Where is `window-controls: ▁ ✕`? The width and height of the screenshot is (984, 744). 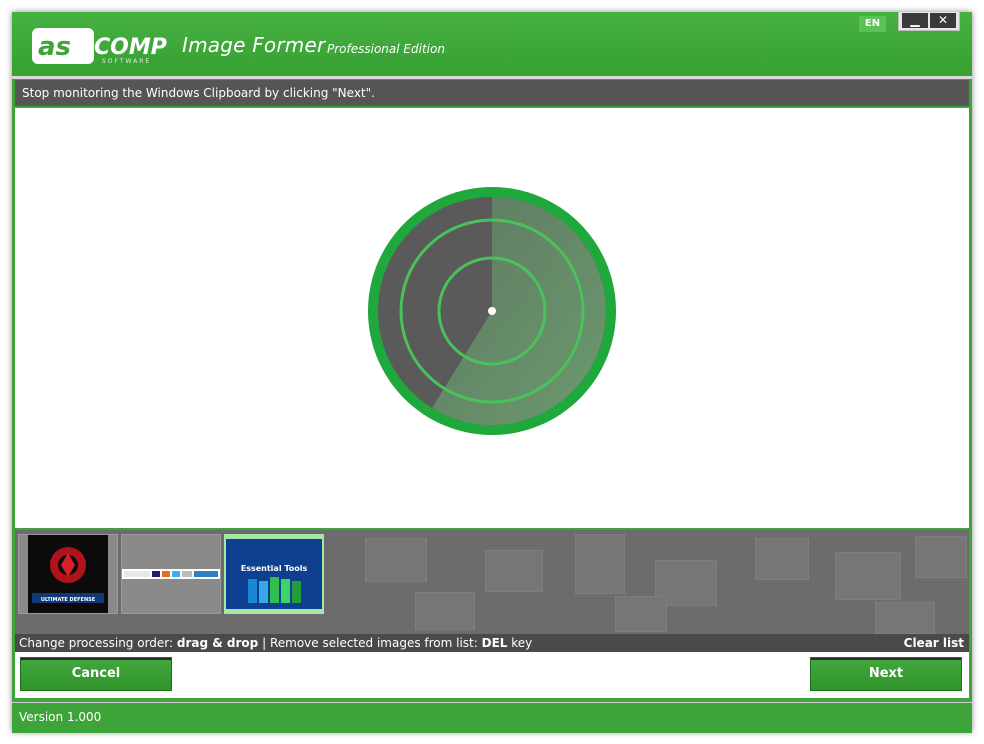 window-controls: ▁ ✕ is located at coordinates (929, 21).